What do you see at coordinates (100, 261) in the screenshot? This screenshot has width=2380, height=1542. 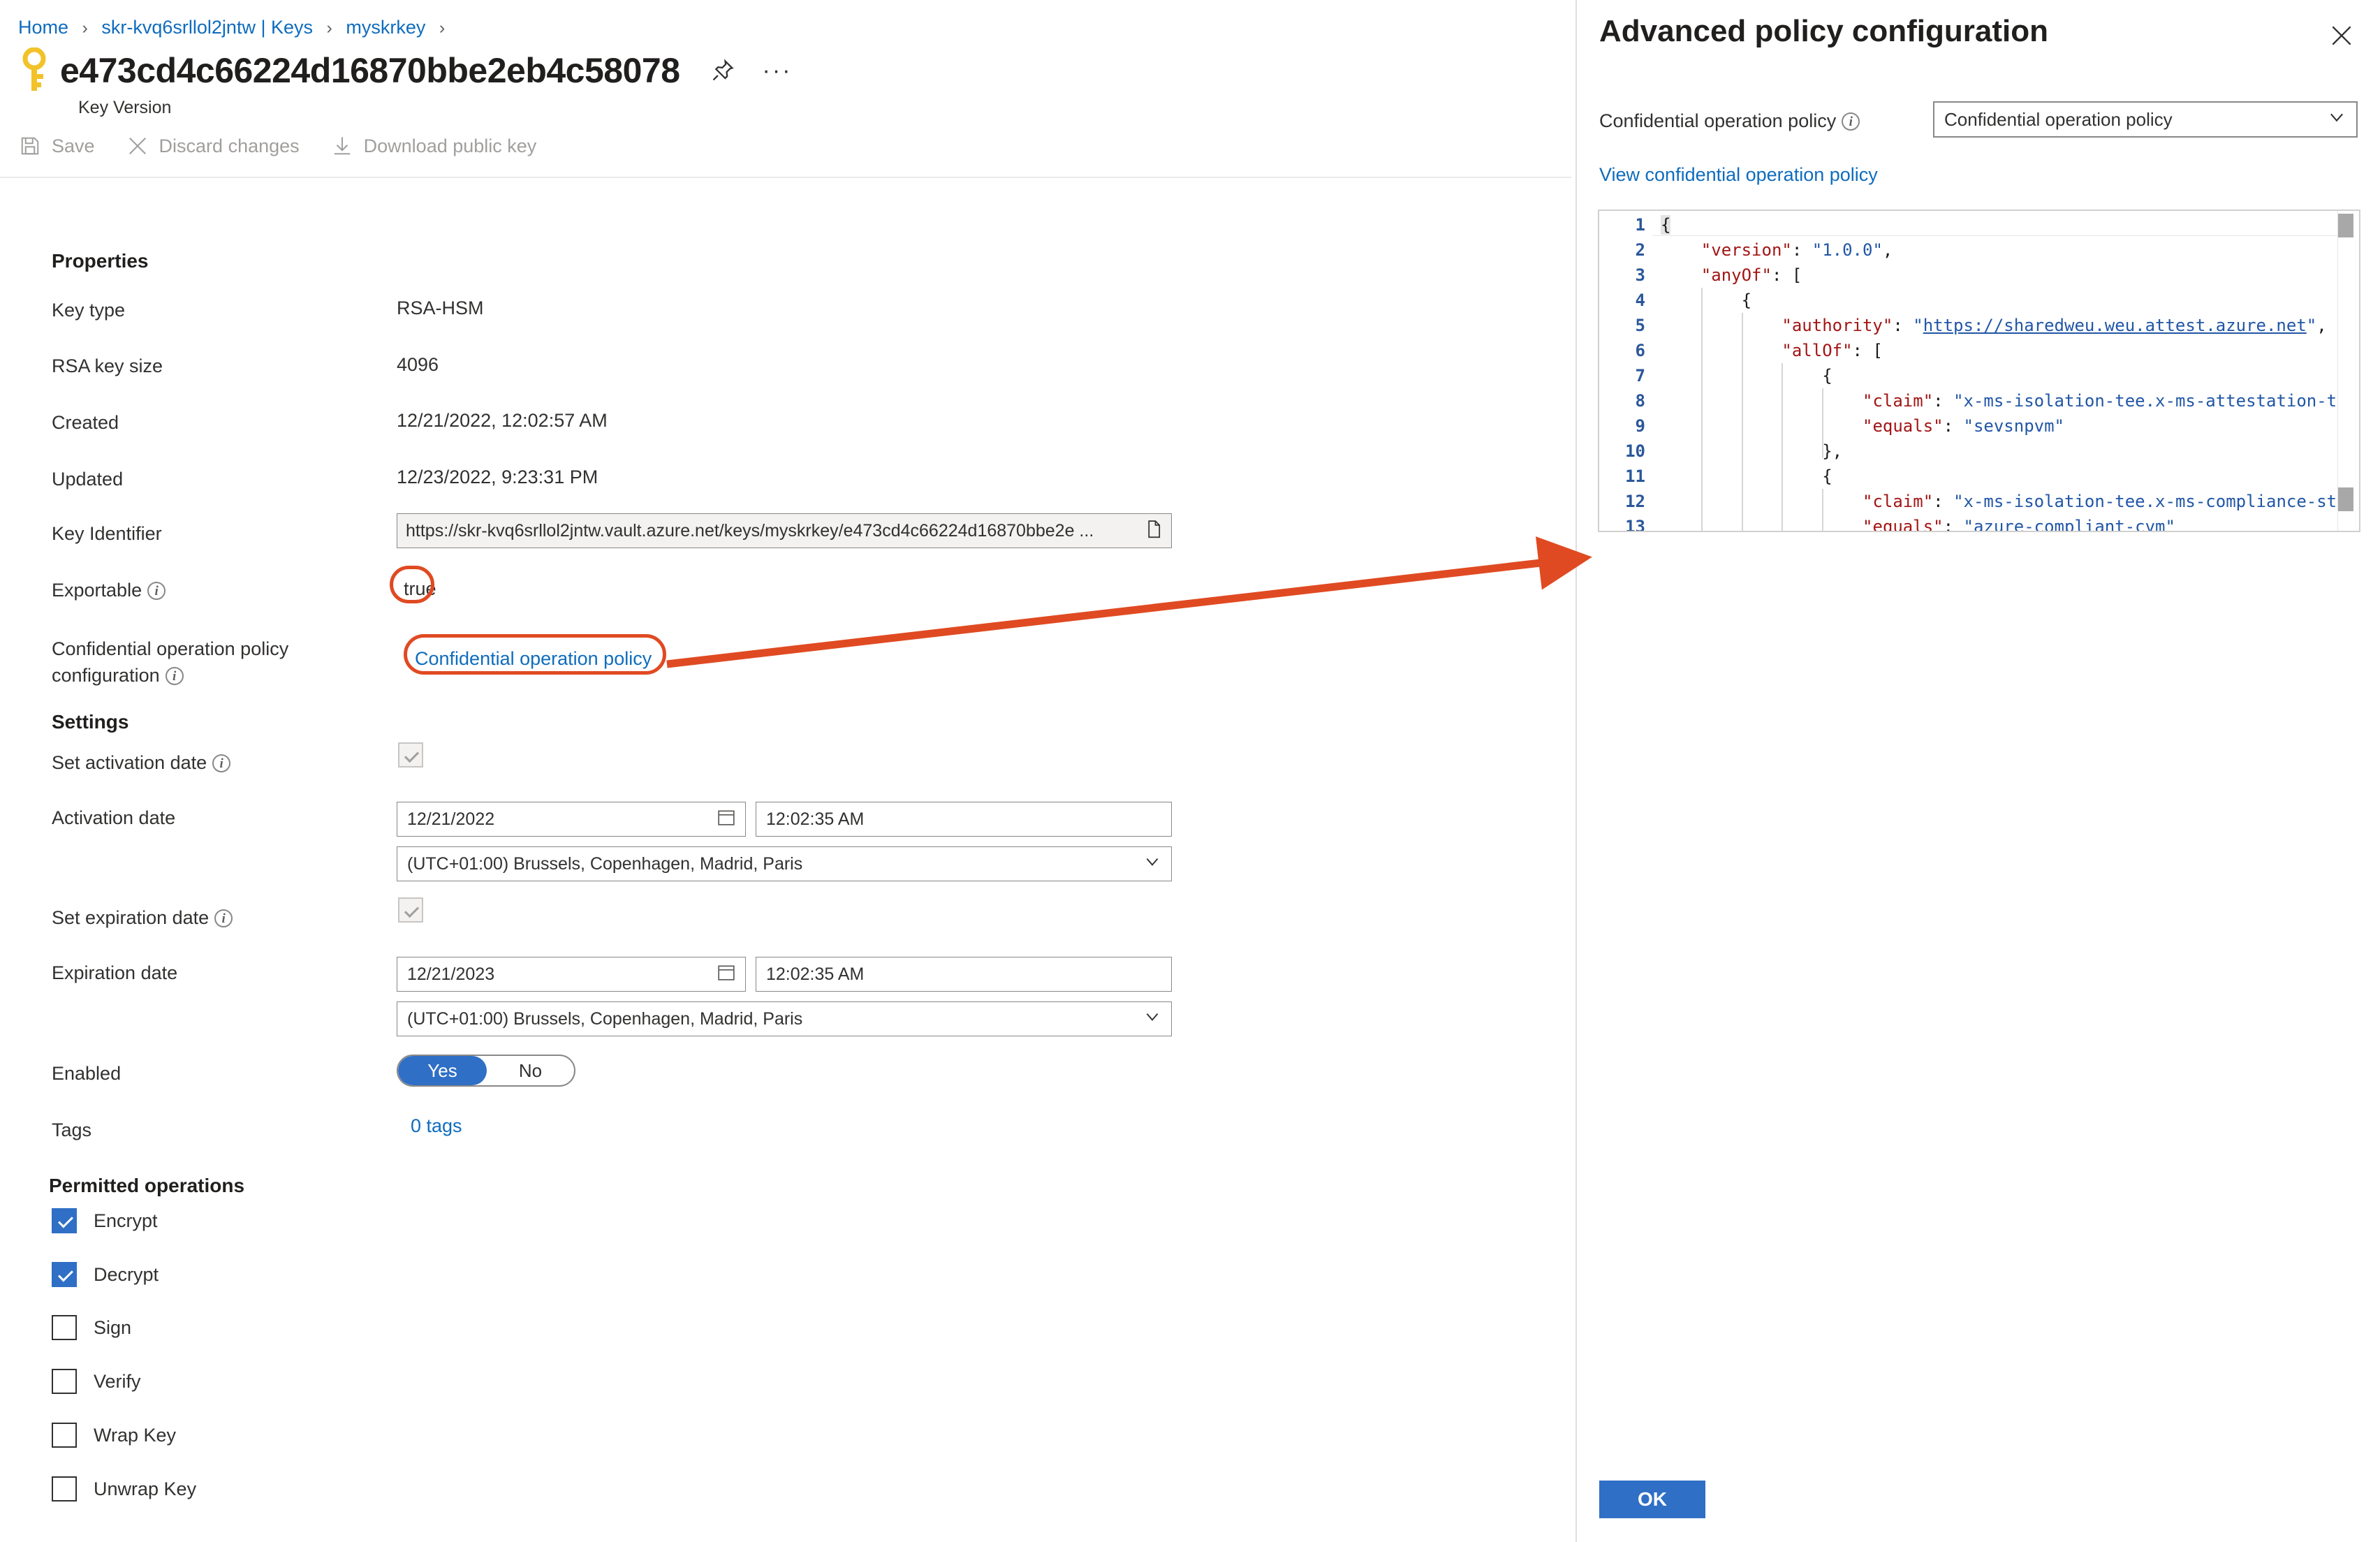 I see `properties-heading: Properties` at bounding box center [100, 261].